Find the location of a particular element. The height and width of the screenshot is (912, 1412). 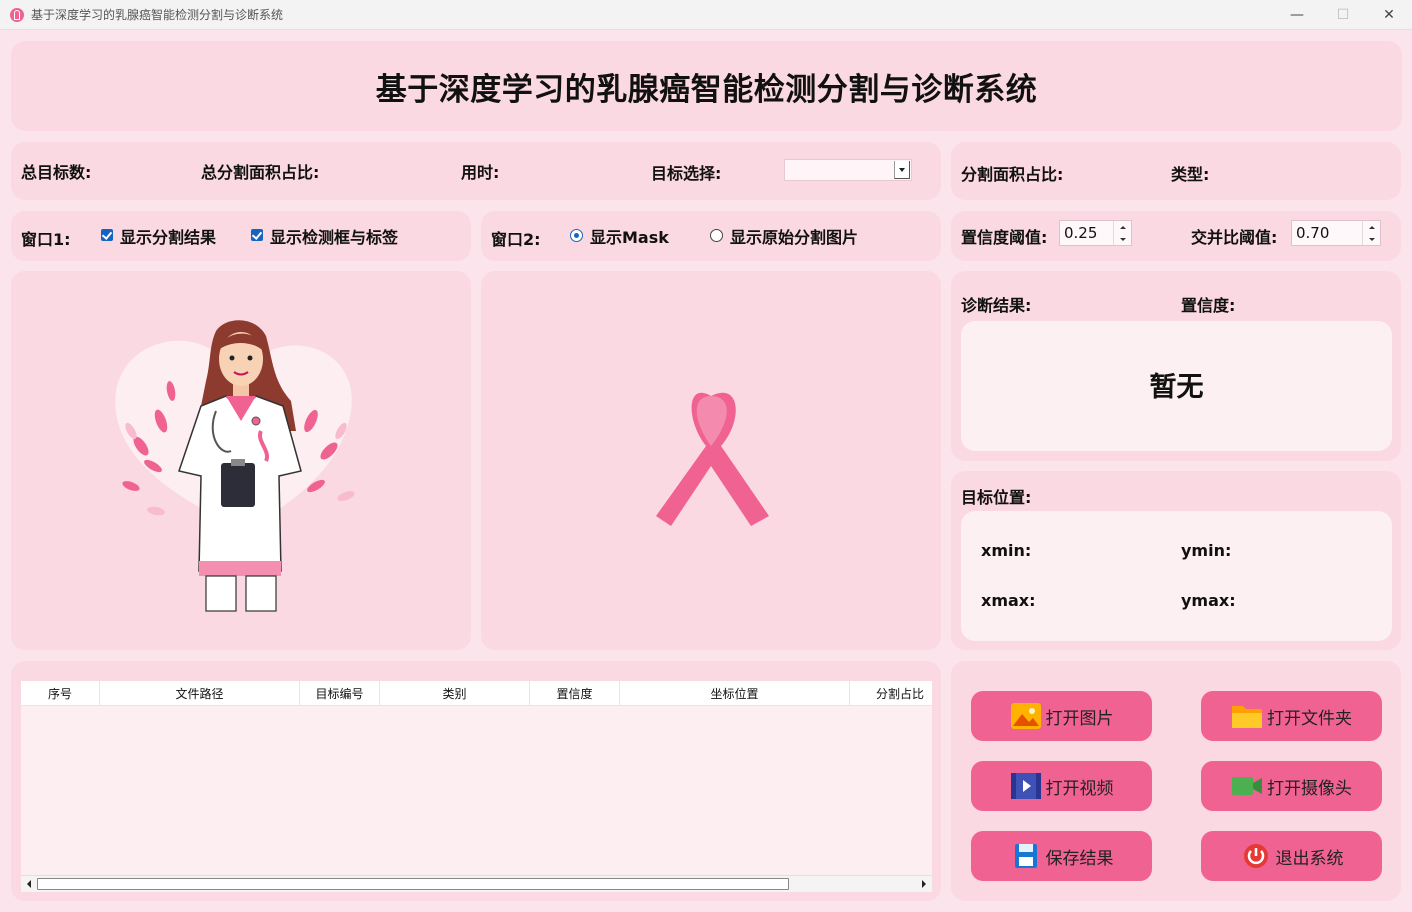

minimize-button: — is located at coordinates (1297, 15).